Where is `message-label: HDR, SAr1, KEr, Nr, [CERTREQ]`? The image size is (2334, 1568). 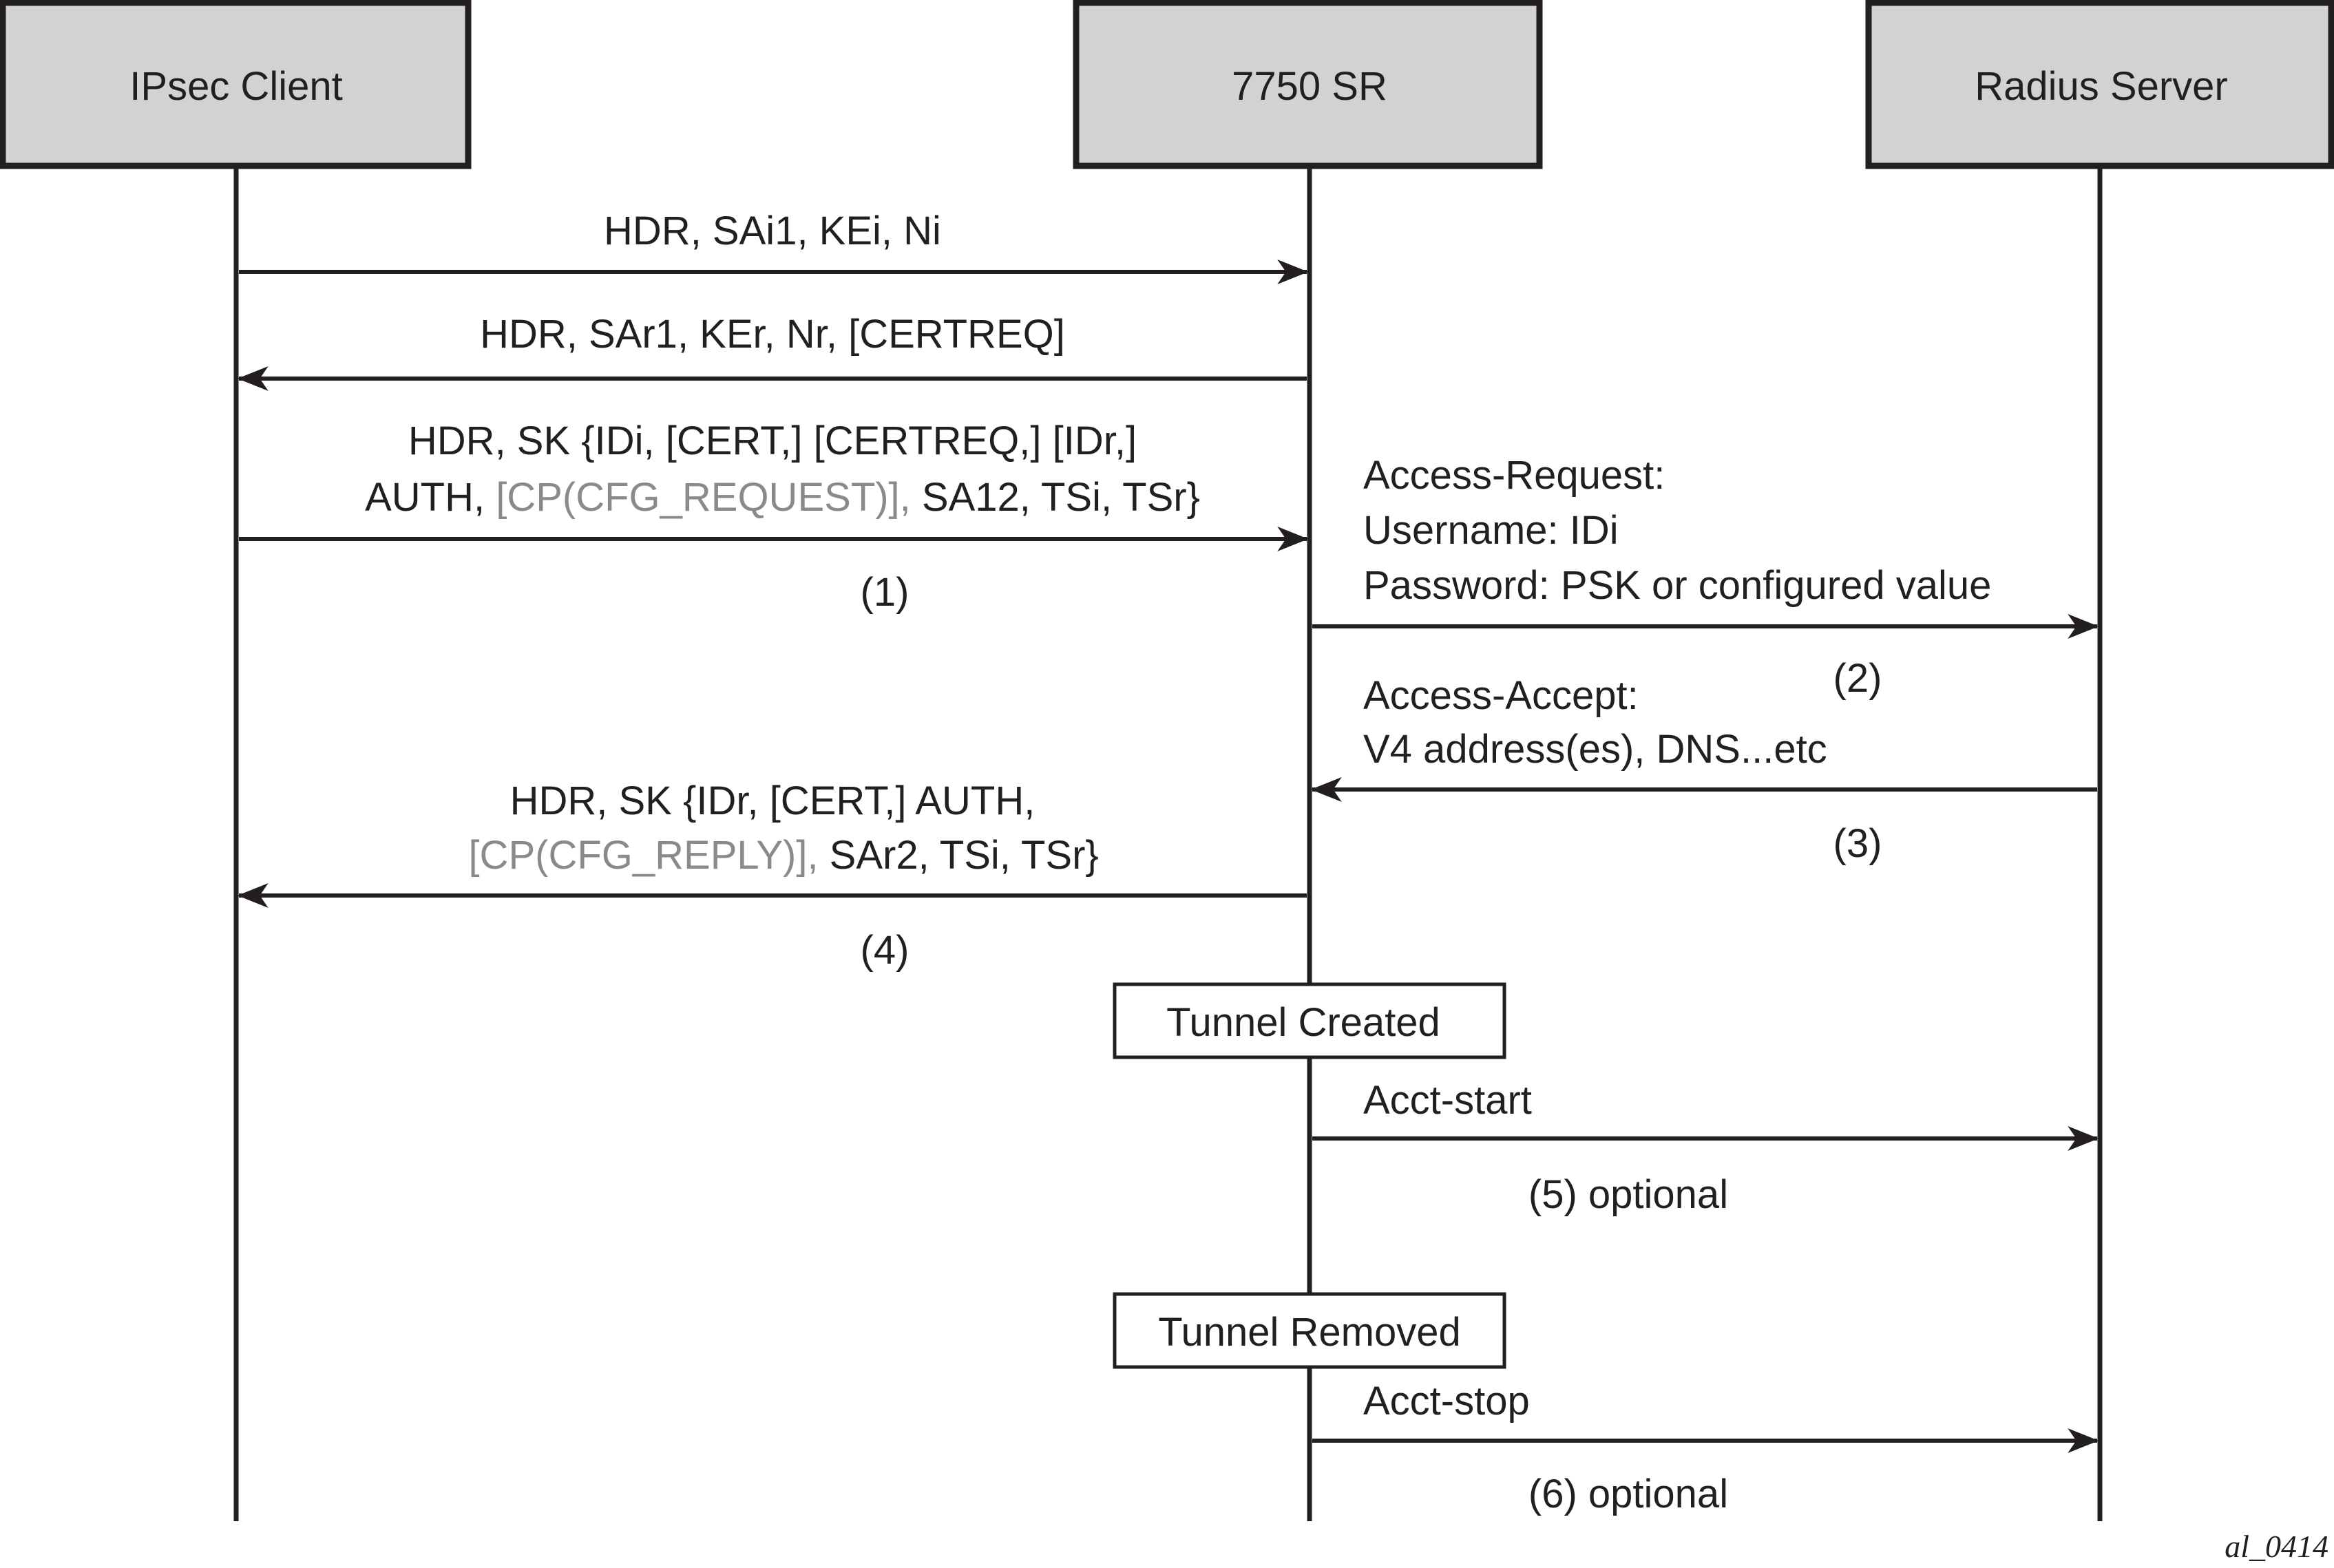 message-label: HDR, SAr1, KEr, Nr, [CERTREQ] is located at coordinates (772, 334).